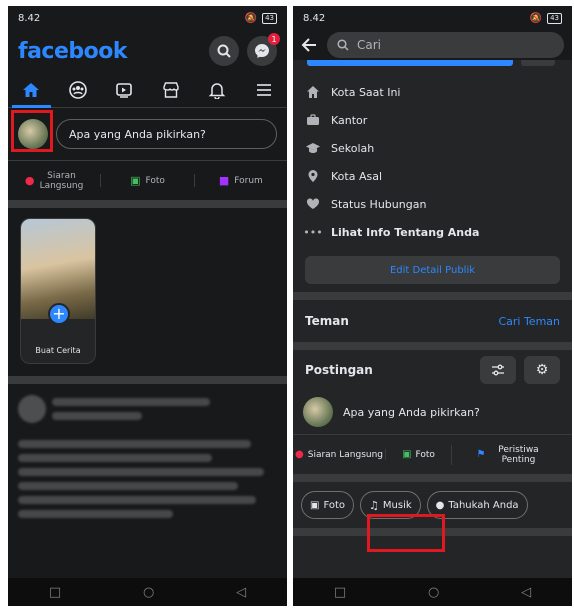 The height and width of the screenshot is (614, 574). I want to click on info-hometown: Kota Asal, so click(432, 176).